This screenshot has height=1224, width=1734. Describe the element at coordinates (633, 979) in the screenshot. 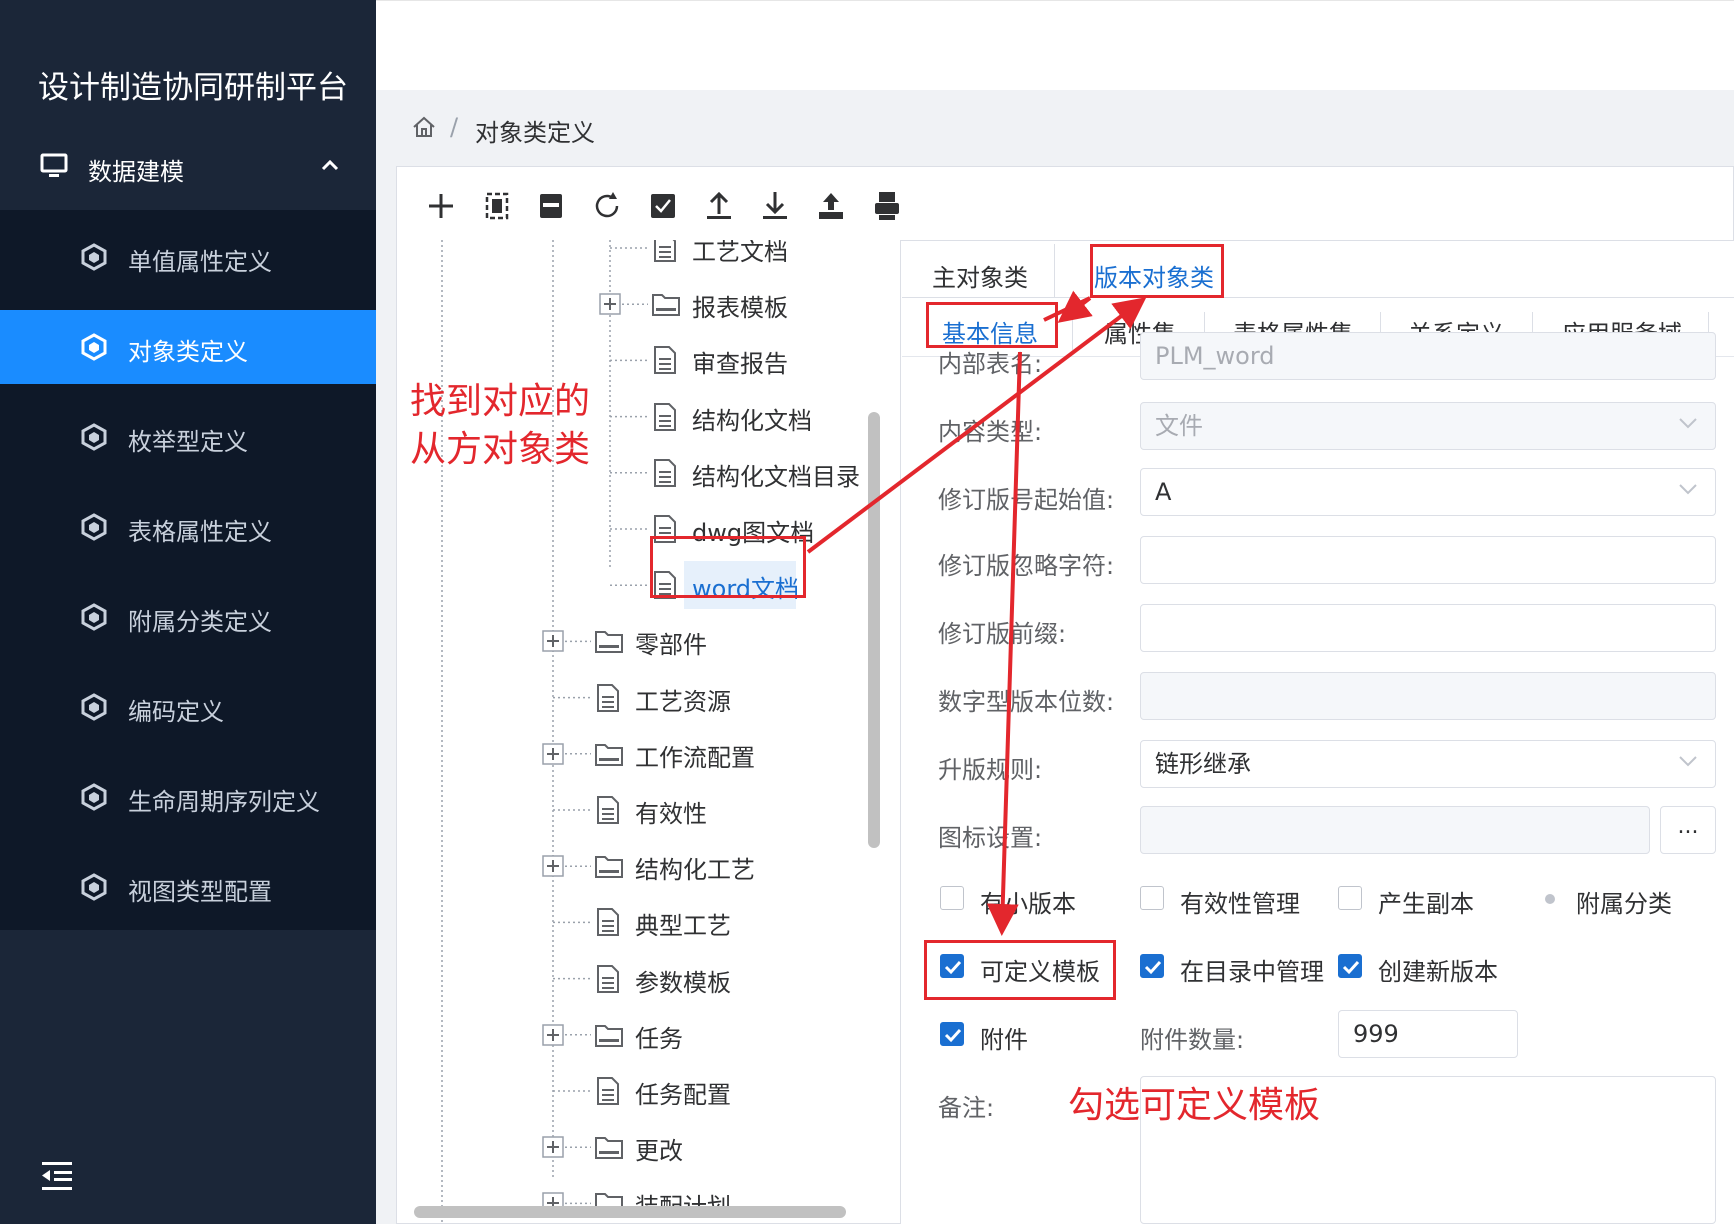

I see `tree-node: 参数模板` at that location.